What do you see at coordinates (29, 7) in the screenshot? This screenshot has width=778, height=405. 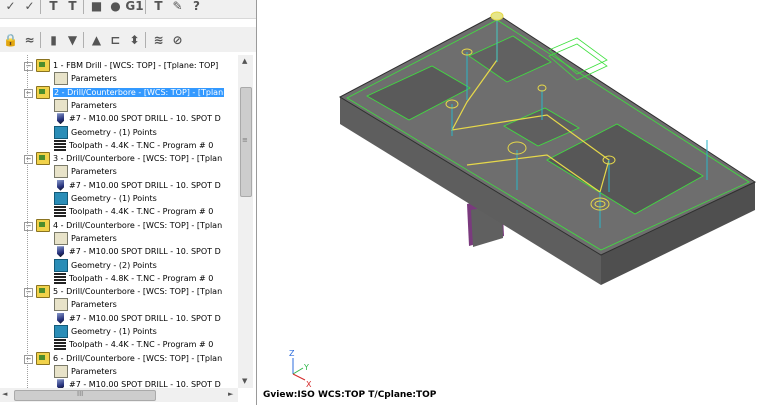 I see `regen-icon: ✓` at bounding box center [29, 7].